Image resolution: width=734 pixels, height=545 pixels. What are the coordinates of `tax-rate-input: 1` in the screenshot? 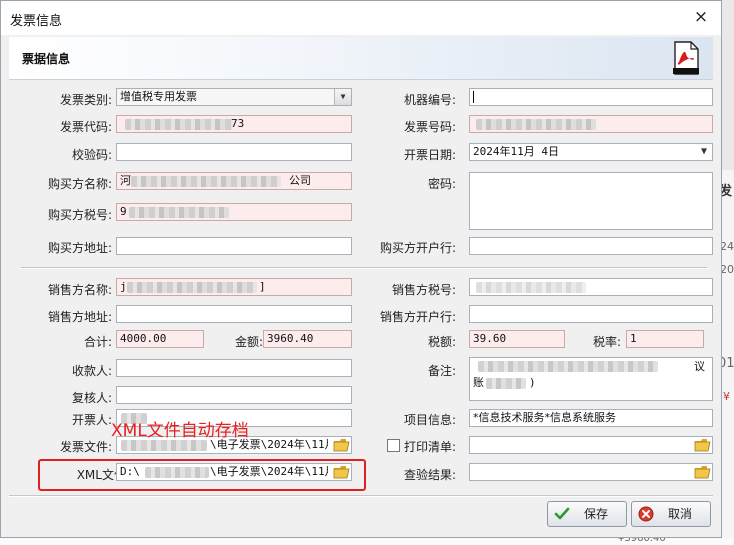 It's located at (665, 339).